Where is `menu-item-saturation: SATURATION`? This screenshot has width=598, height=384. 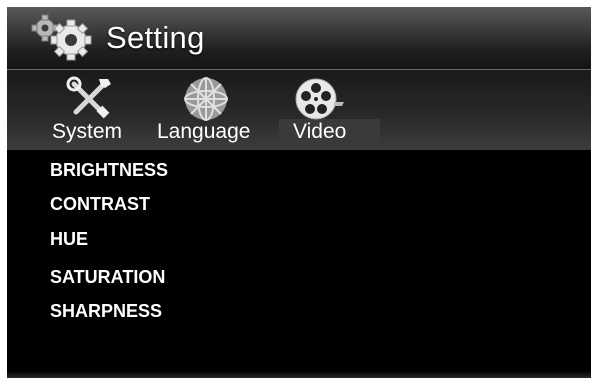 menu-item-saturation: SATURATION is located at coordinates (107, 277).